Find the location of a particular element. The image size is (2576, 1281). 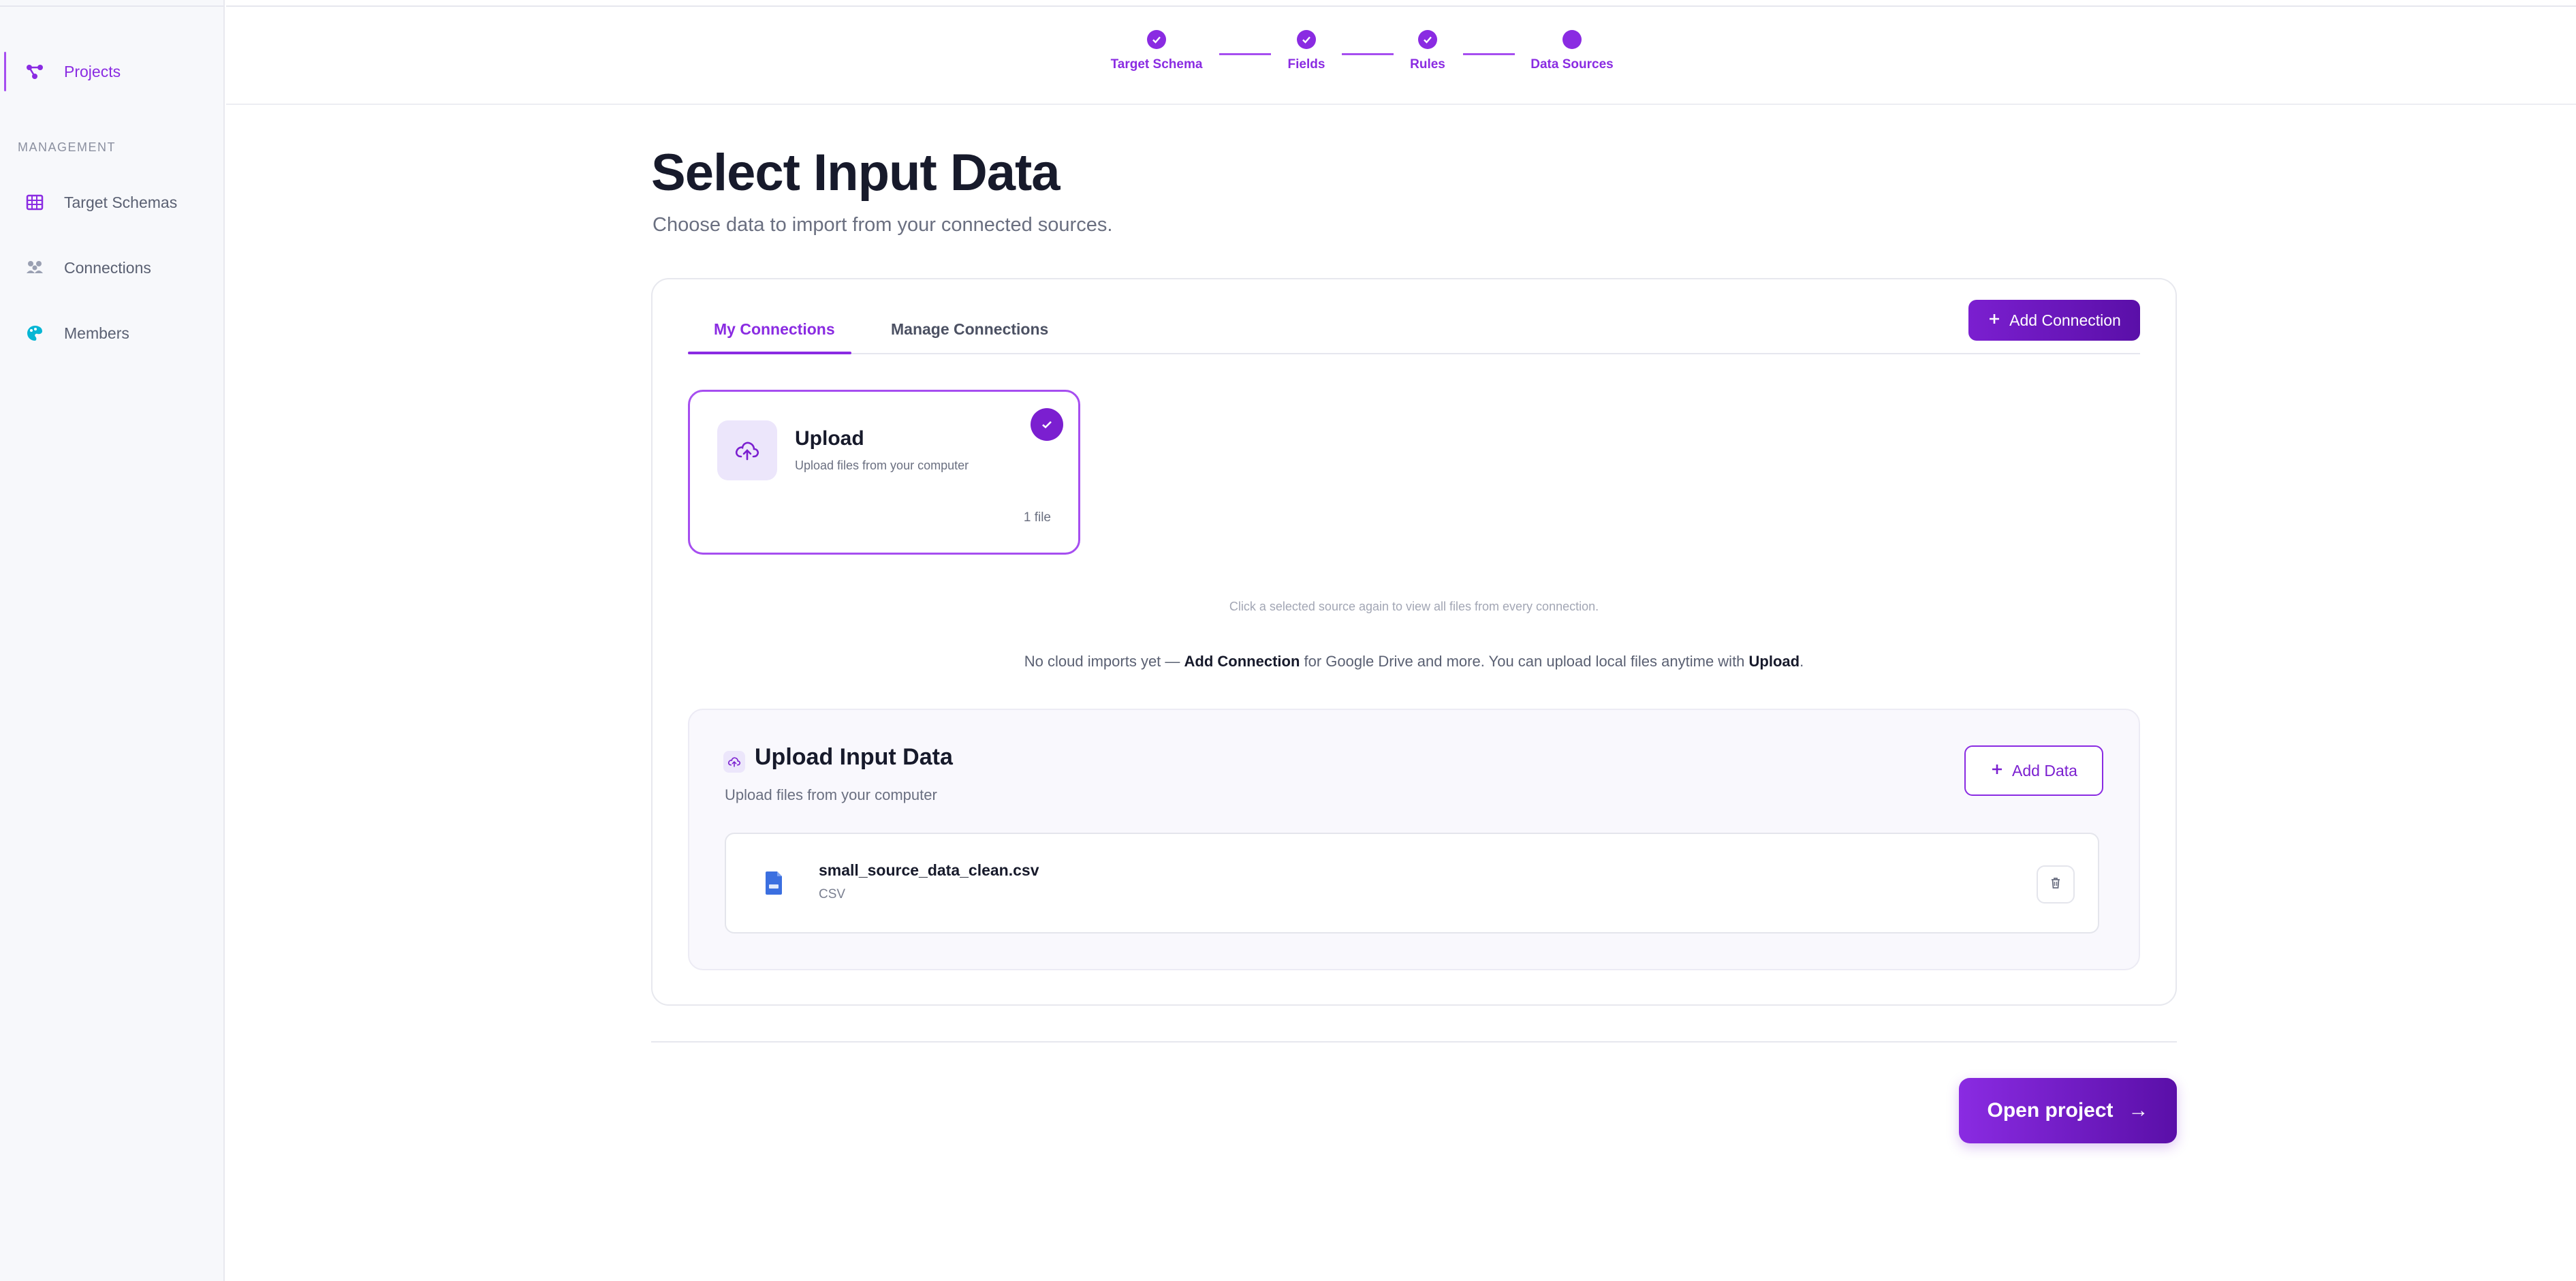

arrow-right-icon: → is located at coordinates (2138, 1110).